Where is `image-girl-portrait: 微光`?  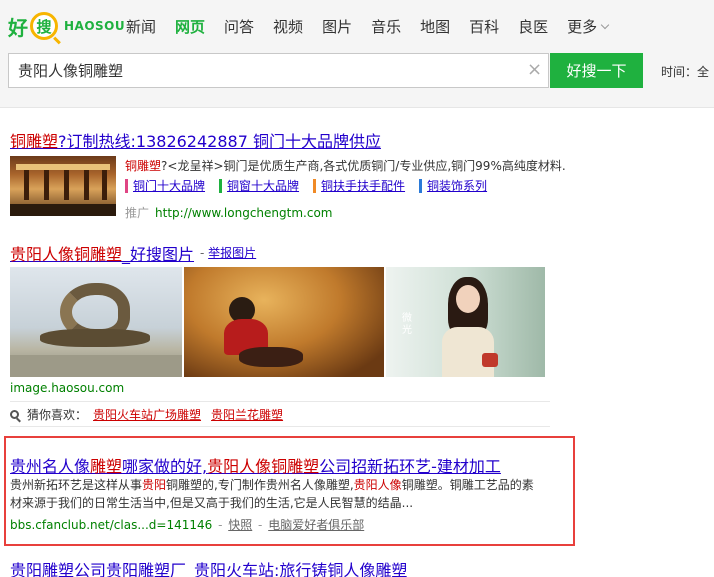
image-girl-portrait: 微光 is located at coordinates (465, 322).